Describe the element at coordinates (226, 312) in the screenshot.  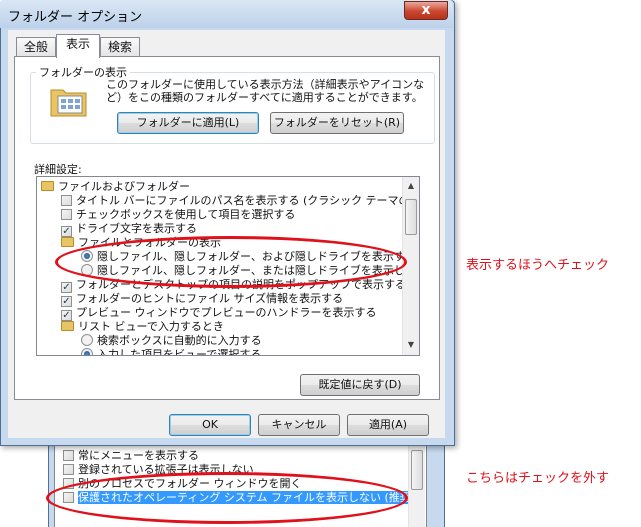
I see `tree-row-label: プレビュー ウィンドウでプレビューのハンドラーを表示する` at that location.